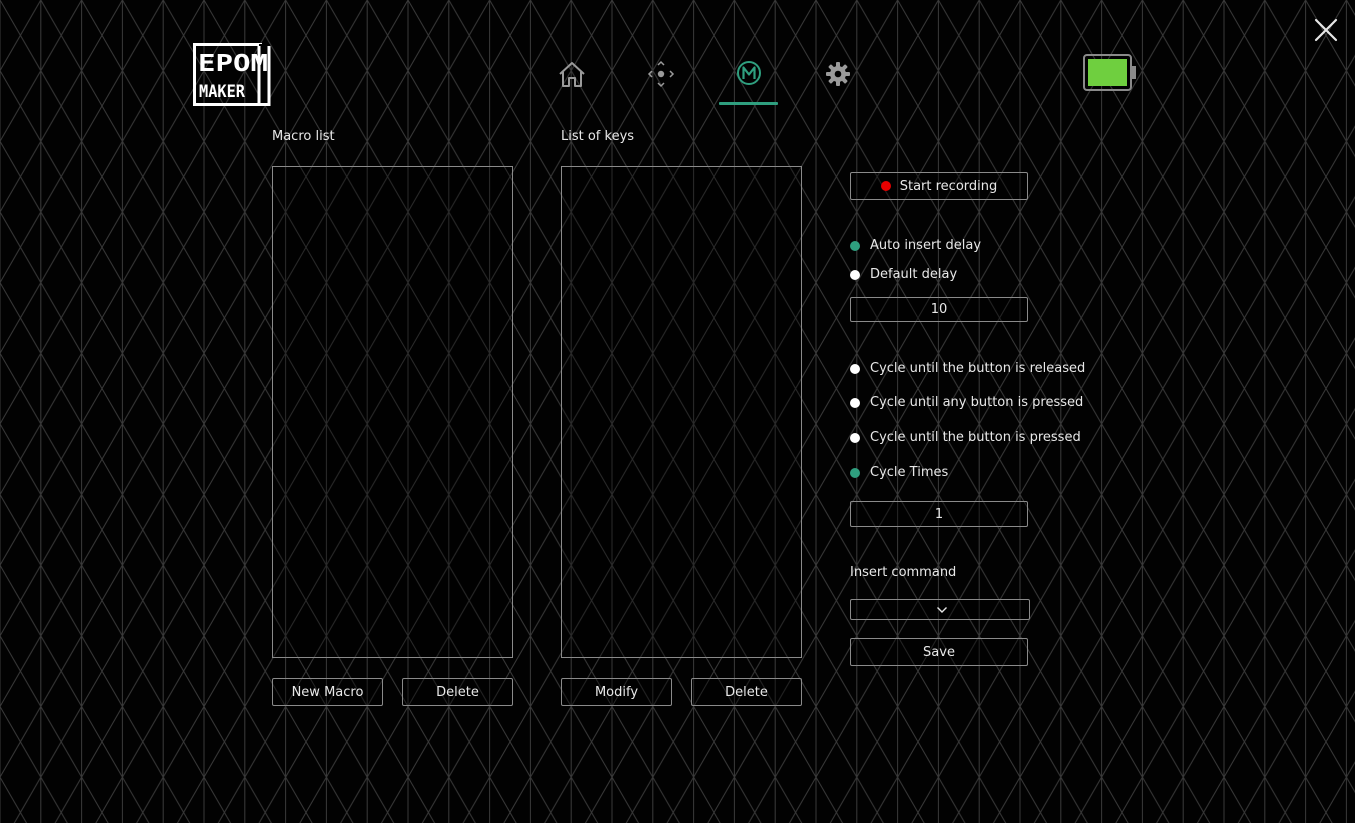 The image size is (1355, 823). Describe the element at coordinates (457, 692) in the screenshot. I see `delete-macro-button: Delete` at that location.